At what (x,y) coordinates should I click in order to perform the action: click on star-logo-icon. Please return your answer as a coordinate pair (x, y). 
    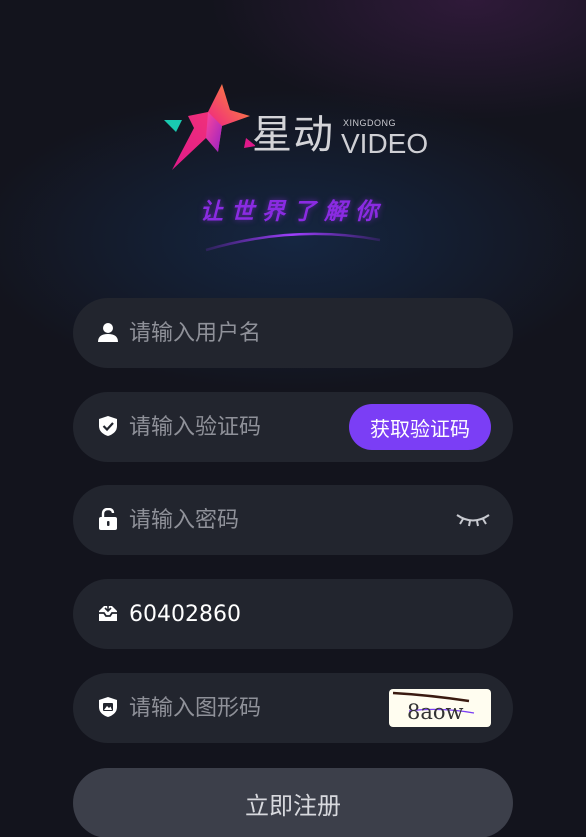
    Looking at the image, I should click on (209, 127).